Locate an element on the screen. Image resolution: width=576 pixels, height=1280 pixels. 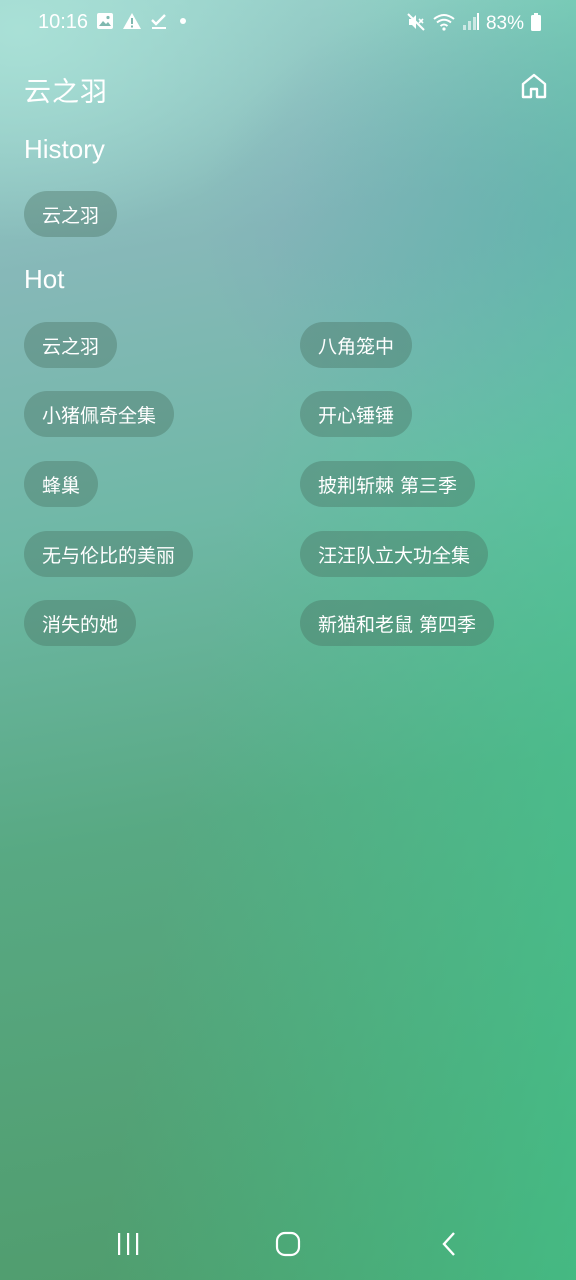
hot-chip: 八角笼中 is located at coordinates (356, 345).